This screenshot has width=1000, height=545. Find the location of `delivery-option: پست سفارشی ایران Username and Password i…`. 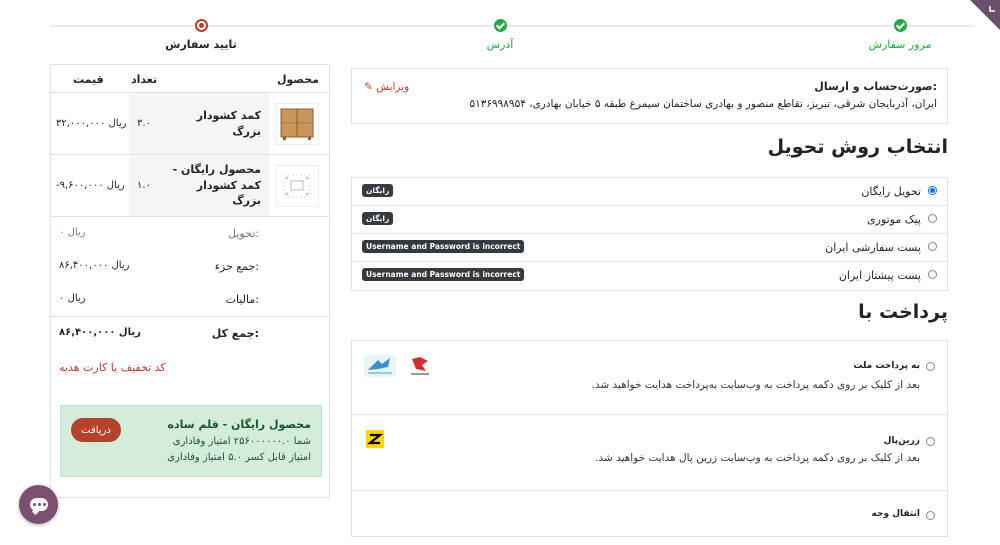

delivery-option: پست سفارشی ایران Username and Password i… is located at coordinates (649, 248).